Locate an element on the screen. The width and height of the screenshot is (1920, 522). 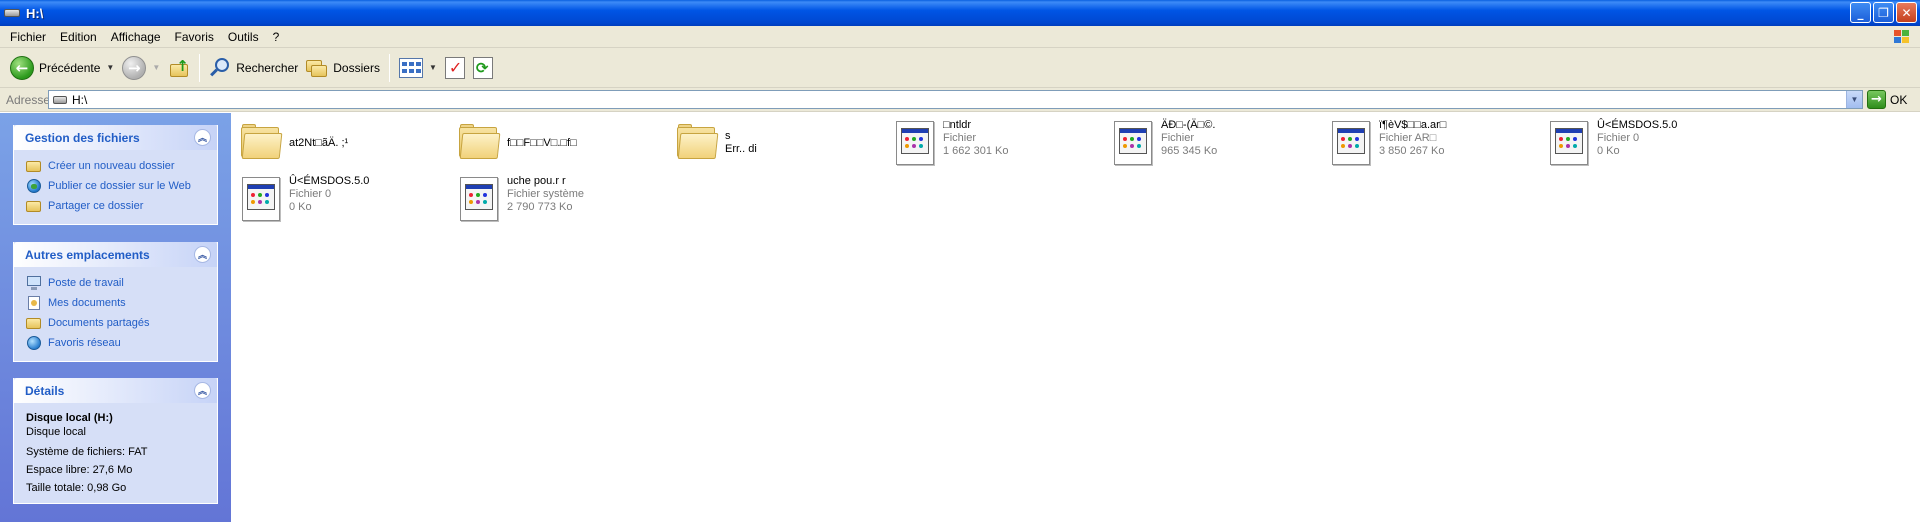
folder-item: f□□F□□V□.□f□ is located at coordinates (564, 145).